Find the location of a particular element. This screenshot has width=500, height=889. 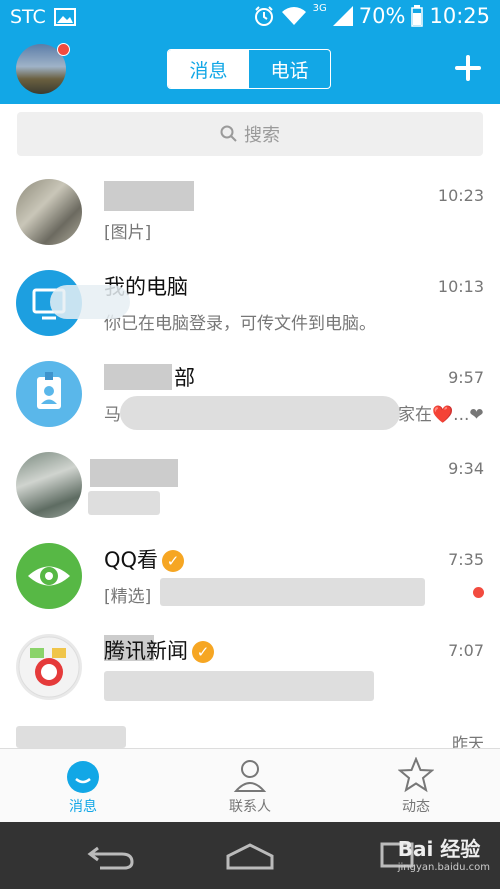

message-time: 10:23 is located at coordinates (460, 195).